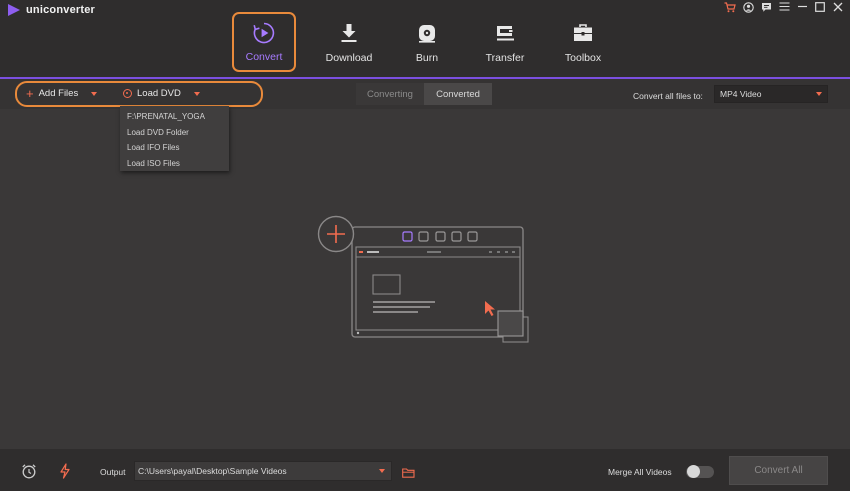  Describe the element at coordinates (174, 133) in the screenshot. I see `menu-item-dvd-folder: Load DVD Folder` at that location.